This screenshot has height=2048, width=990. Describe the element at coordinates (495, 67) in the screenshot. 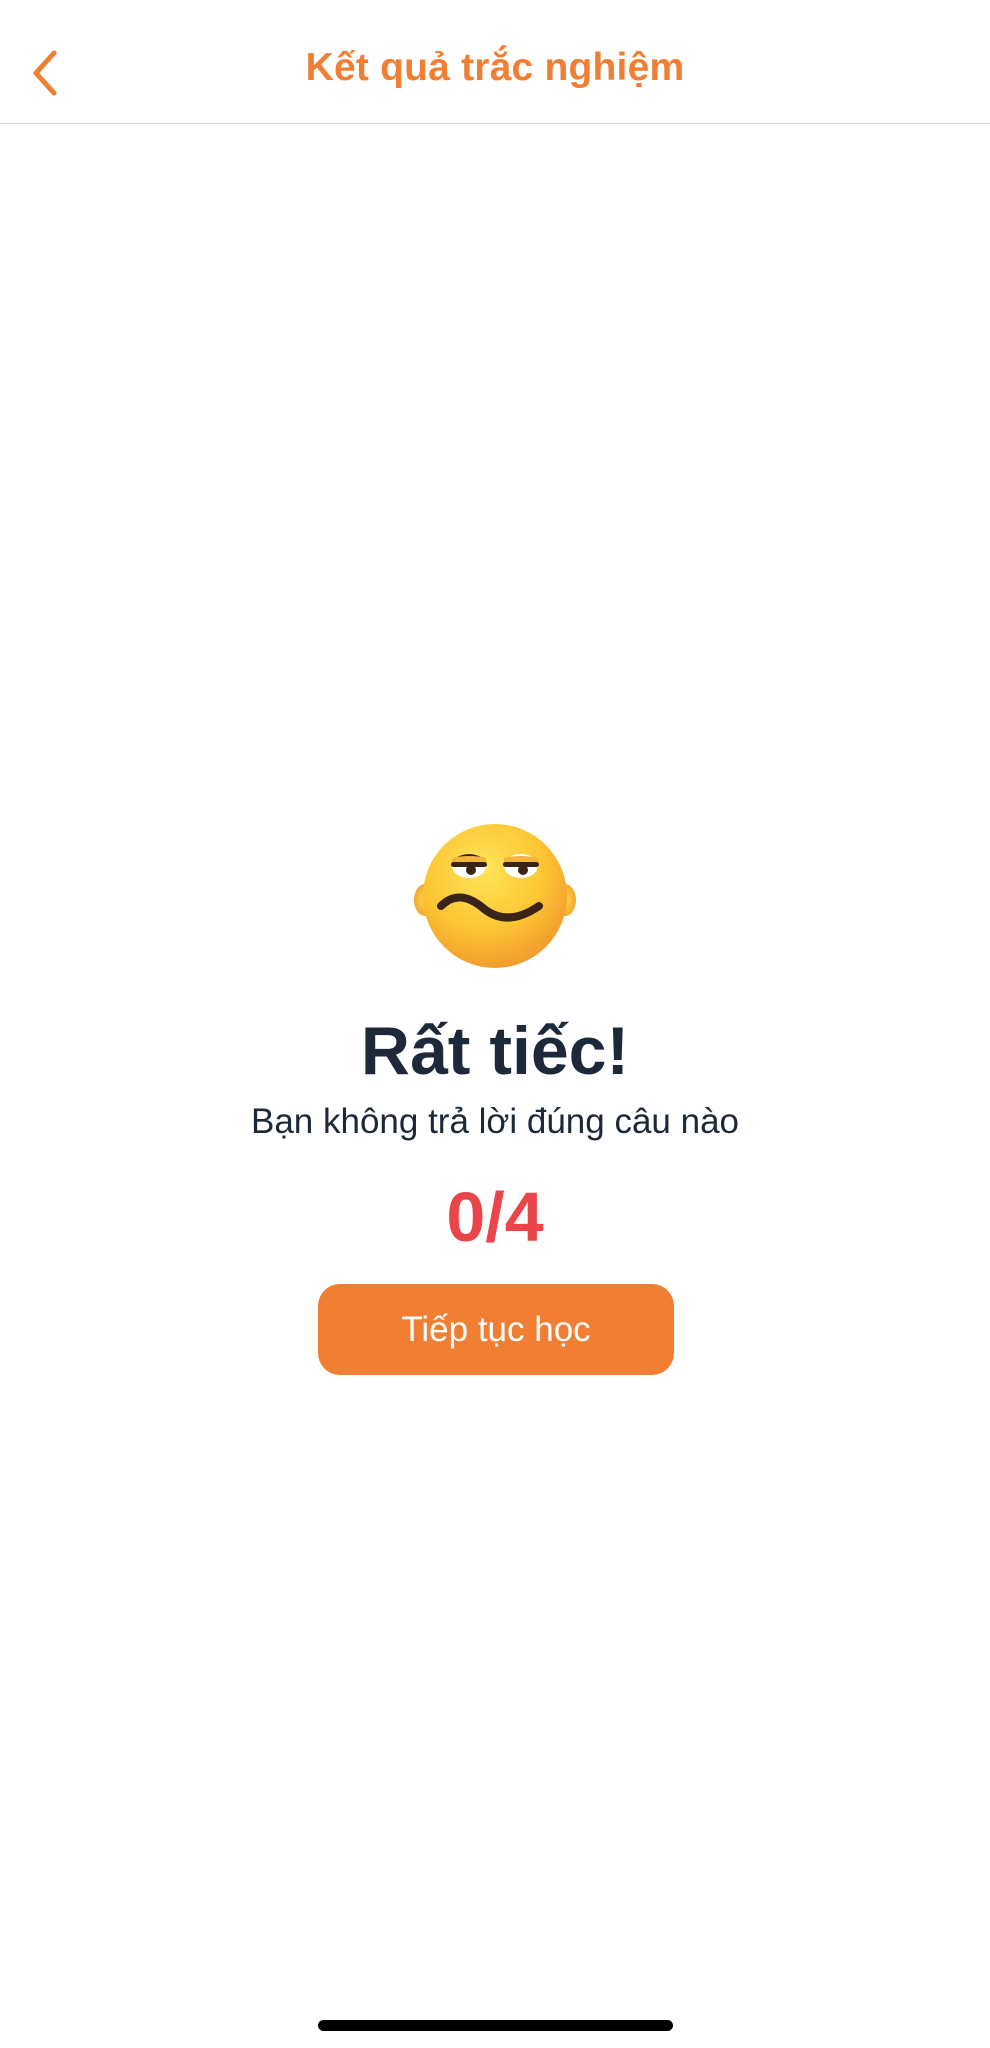

I see `page-title: Kết quả trắc nghiệm` at that location.